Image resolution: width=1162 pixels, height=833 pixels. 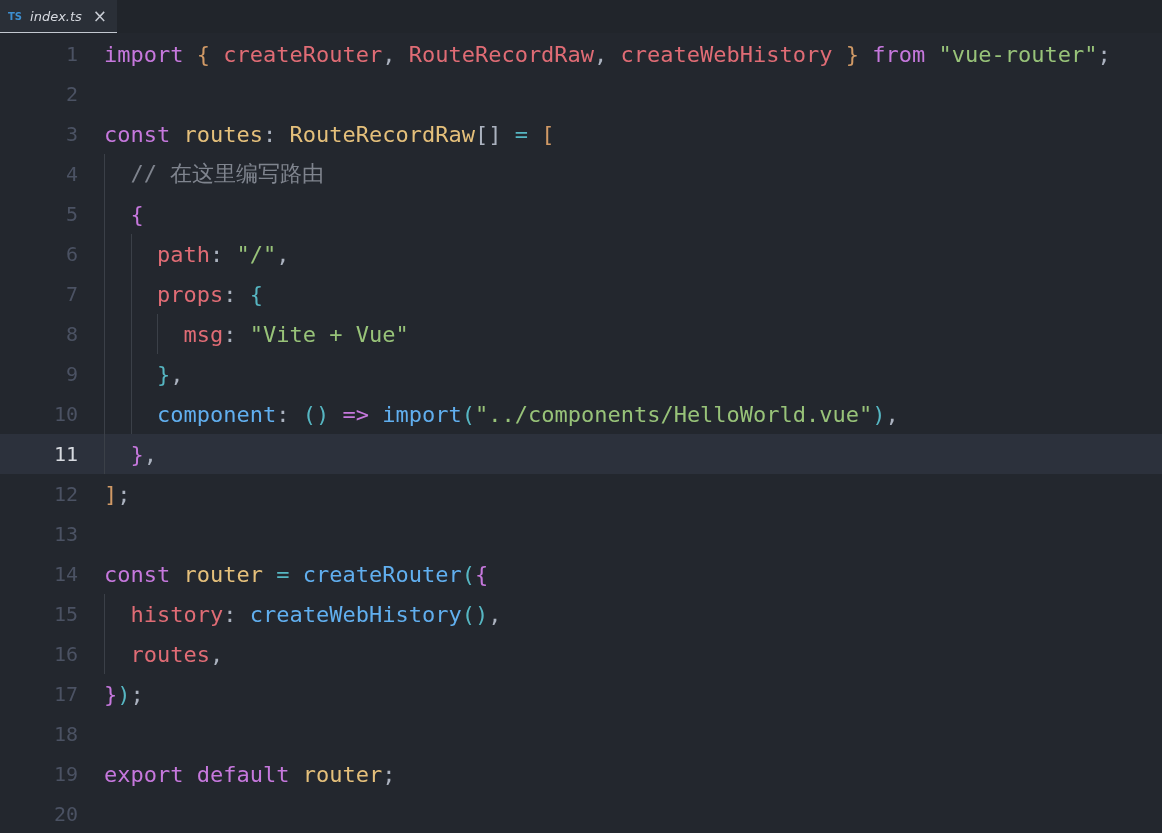 I want to click on code-token: export, so click(x=144, y=774).